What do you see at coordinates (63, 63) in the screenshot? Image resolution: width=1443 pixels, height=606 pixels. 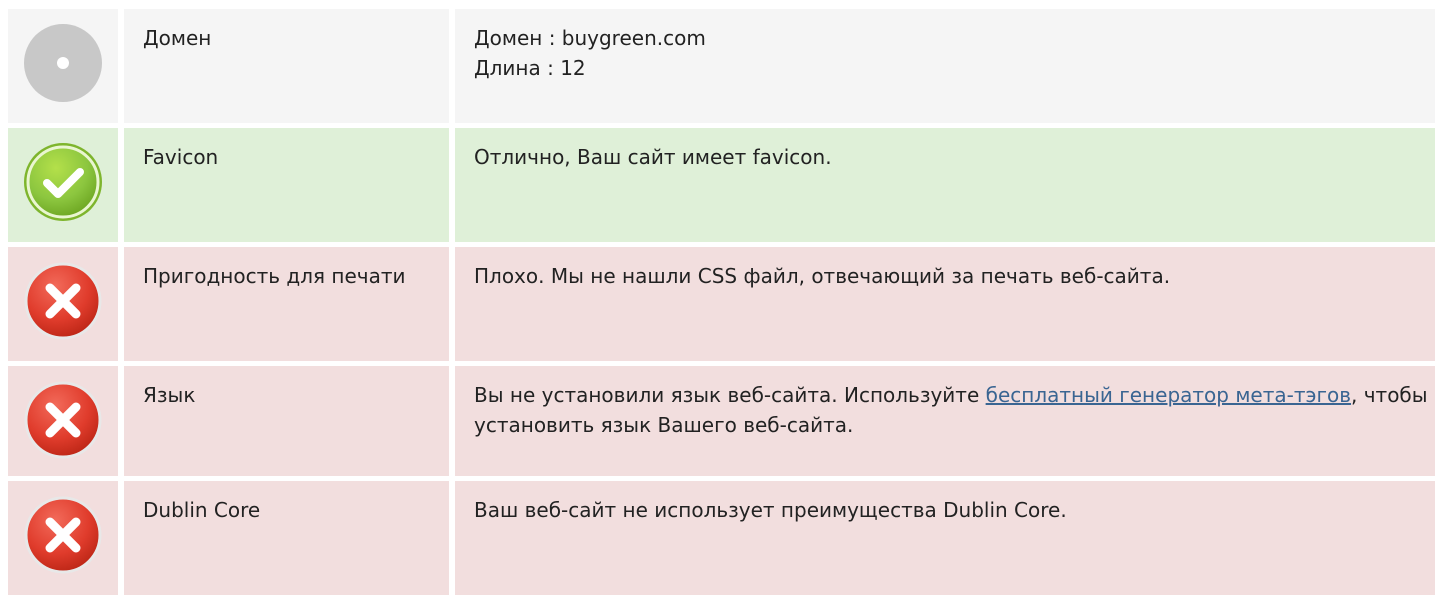 I see `info-dot-icon` at bounding box center [63, 63].